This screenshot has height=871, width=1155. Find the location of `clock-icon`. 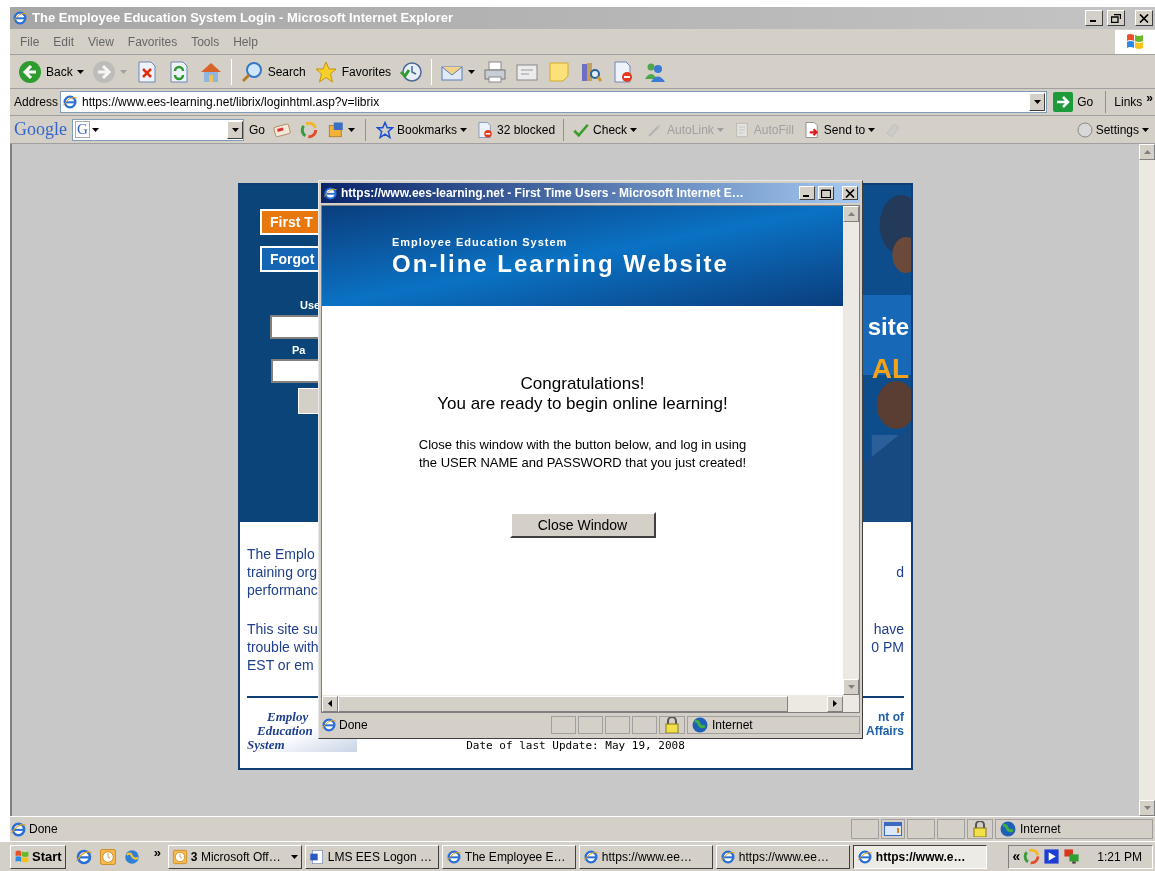

clock-icon is located at coordinates (107, 856).